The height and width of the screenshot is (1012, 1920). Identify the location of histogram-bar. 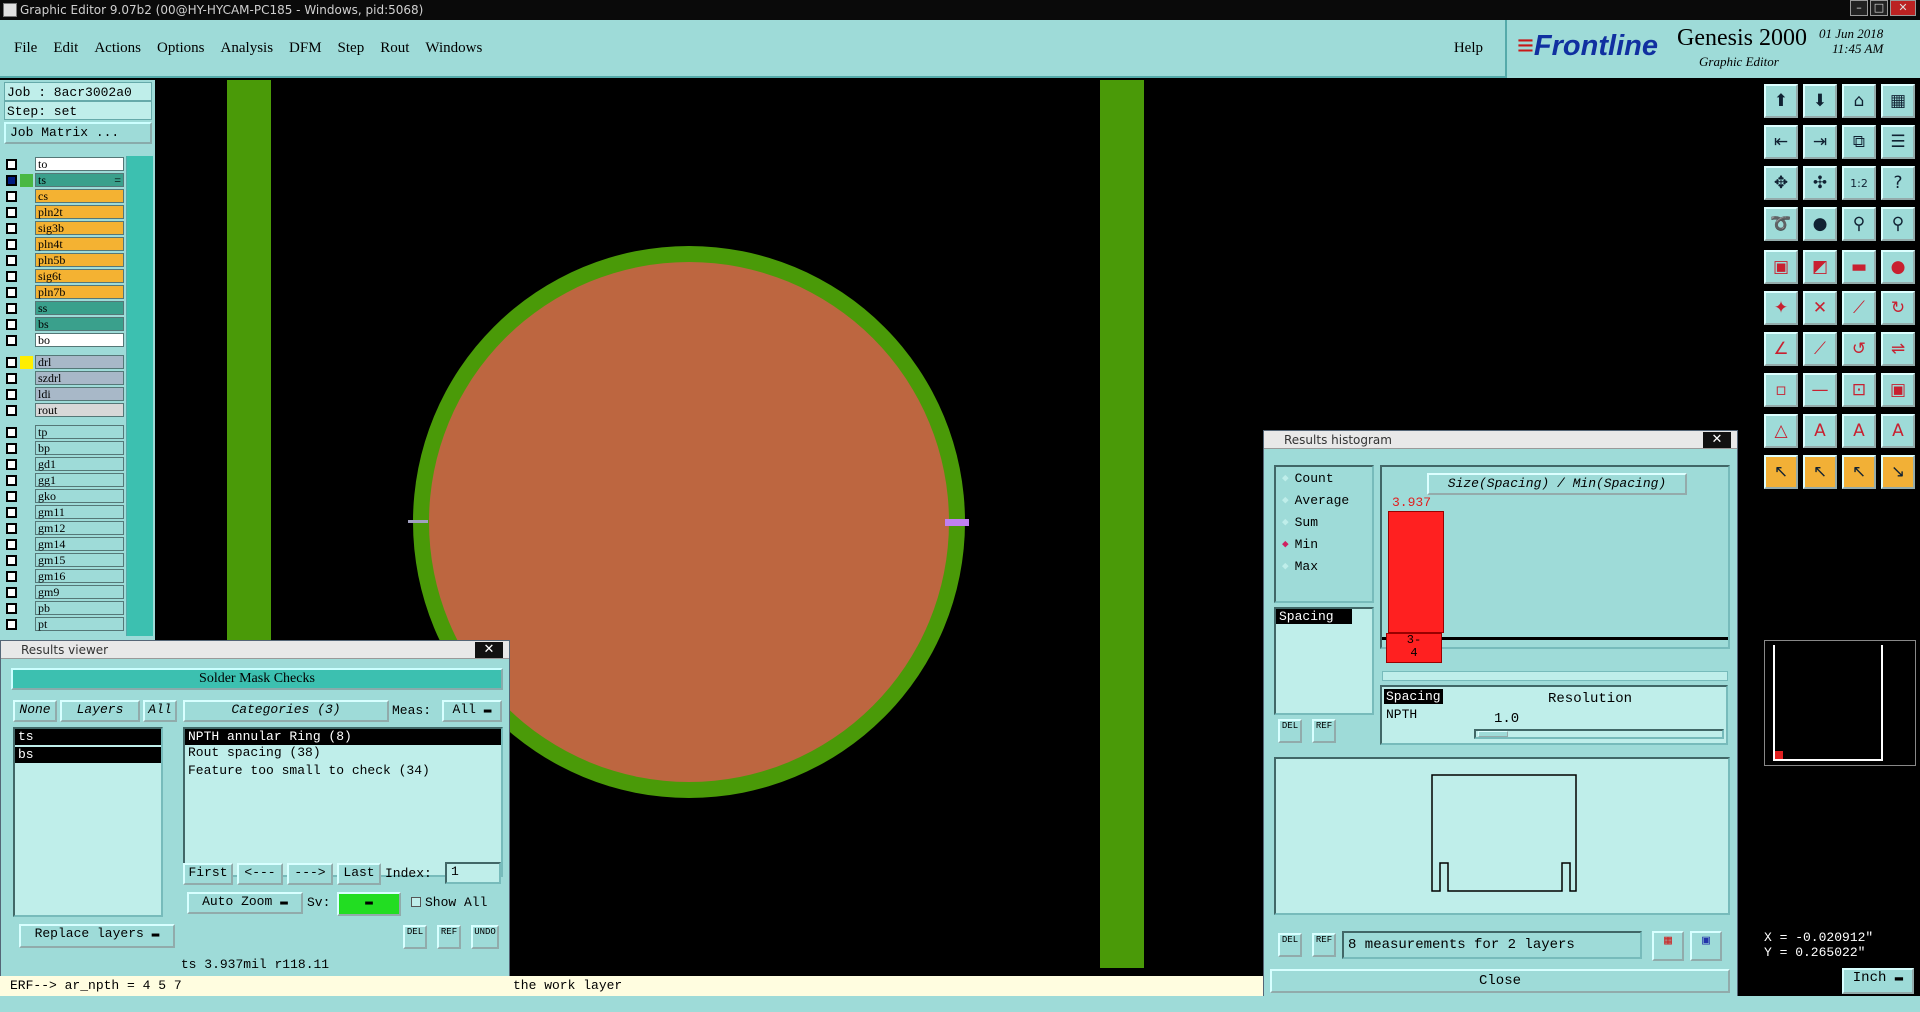
(1416, 572).